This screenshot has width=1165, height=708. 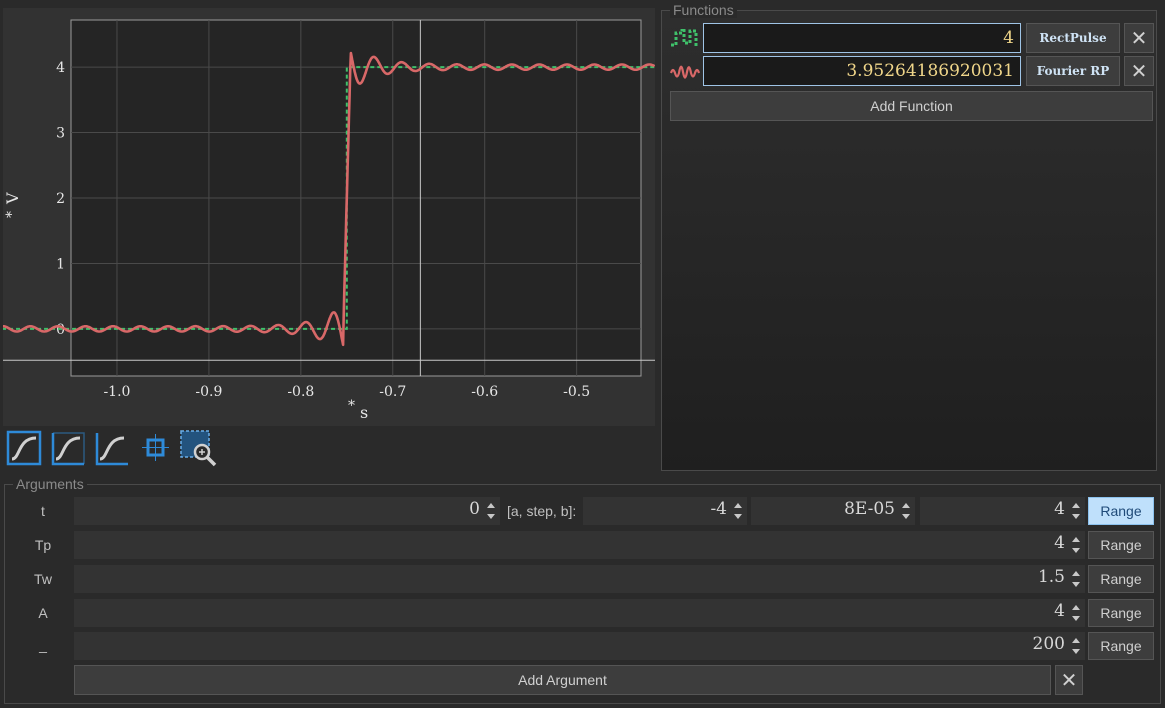 I want to click on curve-fit-x-icon, so click(x=68, y=449).